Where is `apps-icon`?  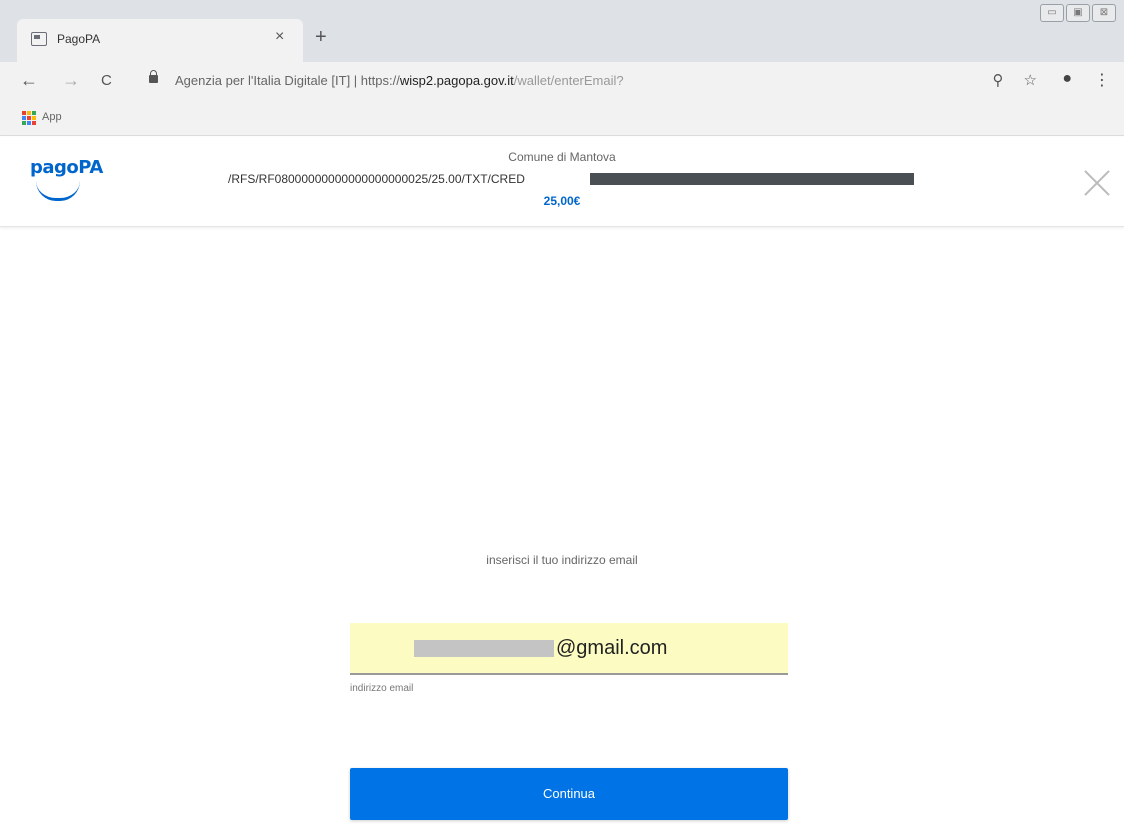 apps-icon is located at coordinates (29, 118).